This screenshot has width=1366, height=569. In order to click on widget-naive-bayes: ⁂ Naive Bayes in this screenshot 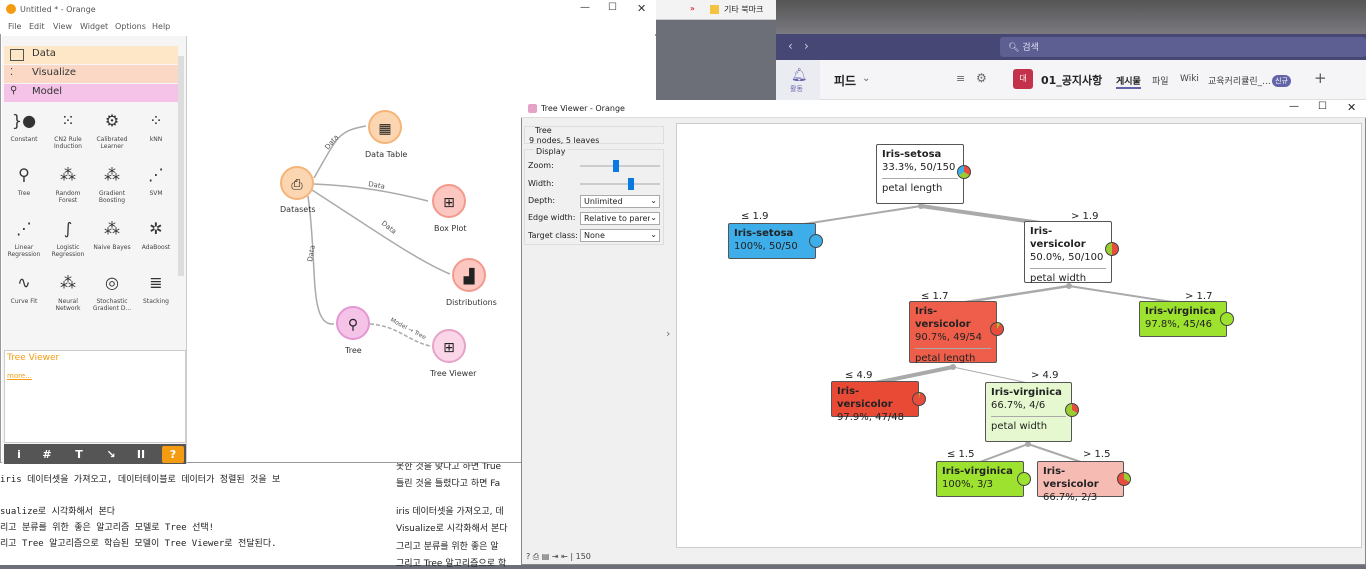, I will do `click(112, 233)`.